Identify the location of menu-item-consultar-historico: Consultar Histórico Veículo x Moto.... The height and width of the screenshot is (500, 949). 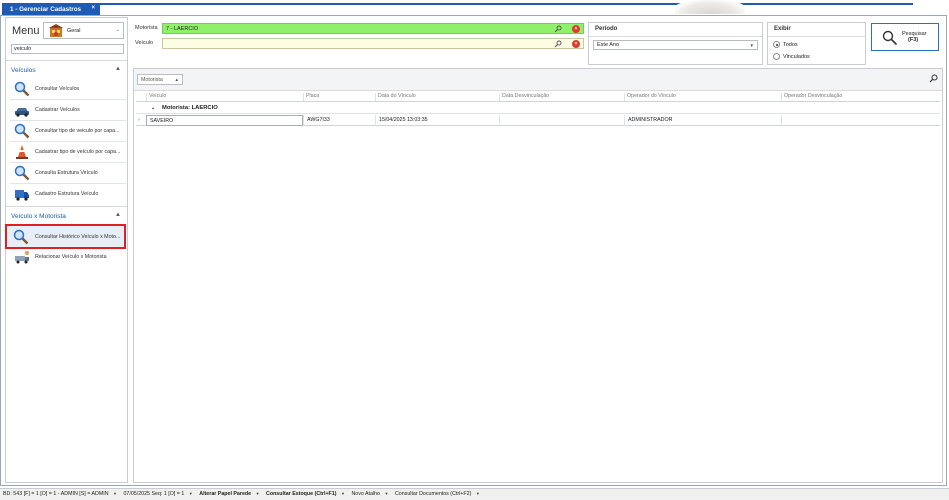
(65, 236).